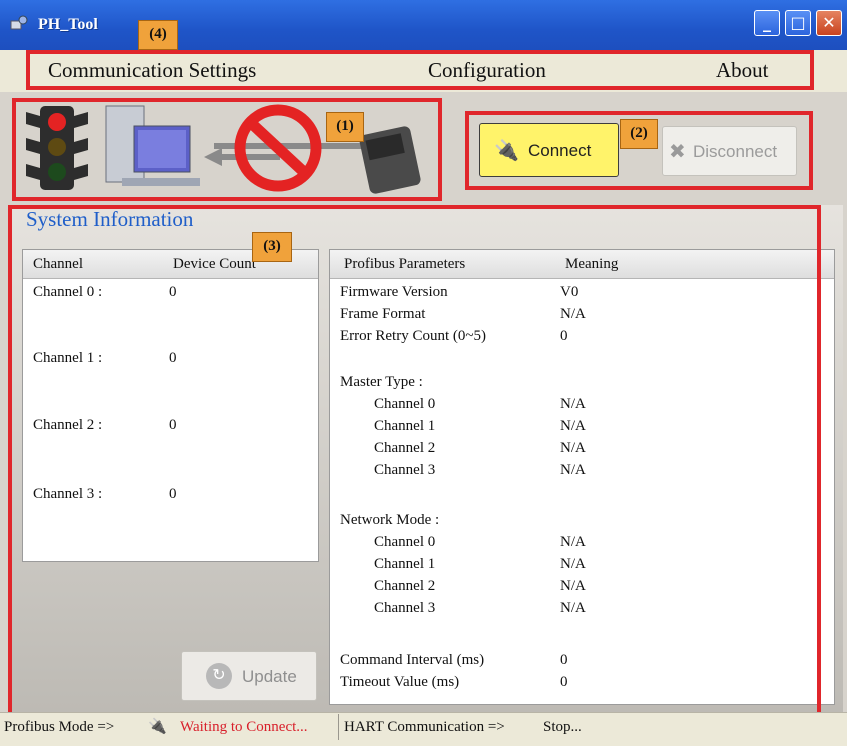 Image resolution: width=847 pixels, height=746 pixels. What do you see at coordinates (152, 70) in the screenshot?
I see `menu-communication-settings: Communication Settings` at bounding box center [152, 70].